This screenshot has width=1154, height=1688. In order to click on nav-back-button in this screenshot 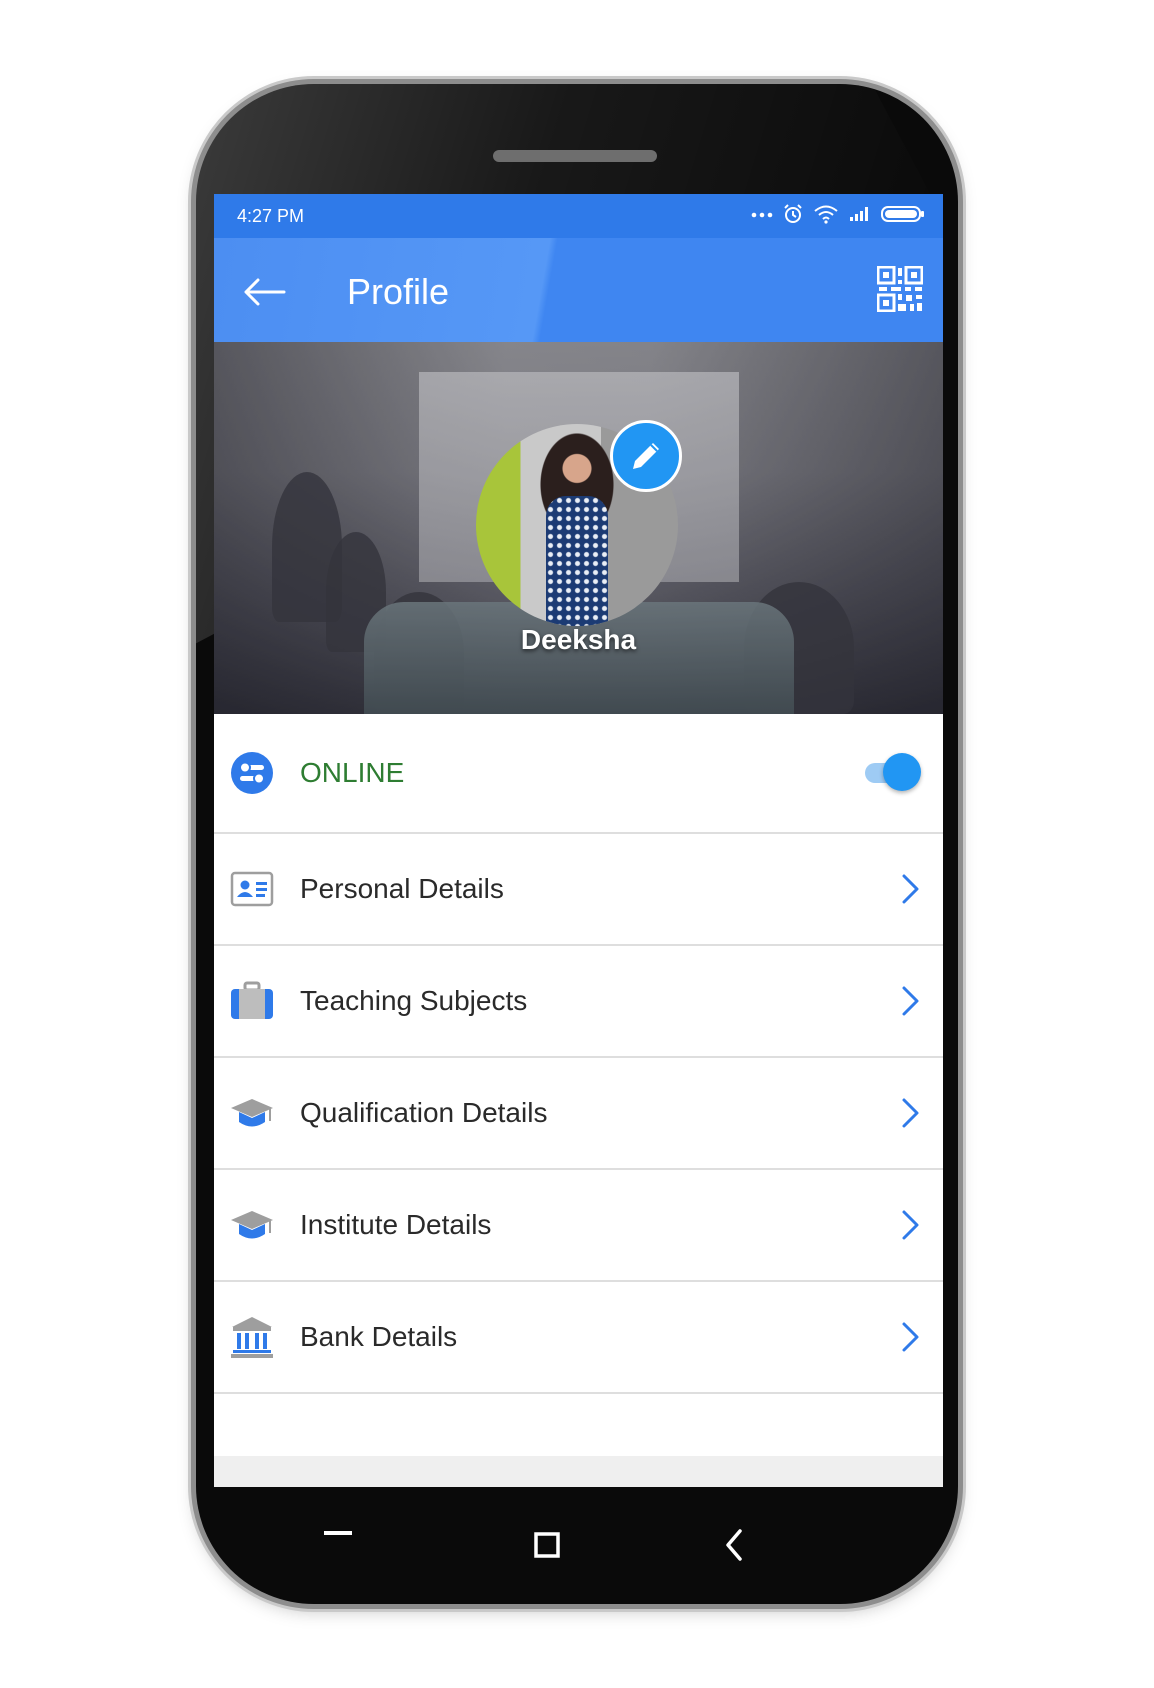, I will do `click(734, 1545)`.